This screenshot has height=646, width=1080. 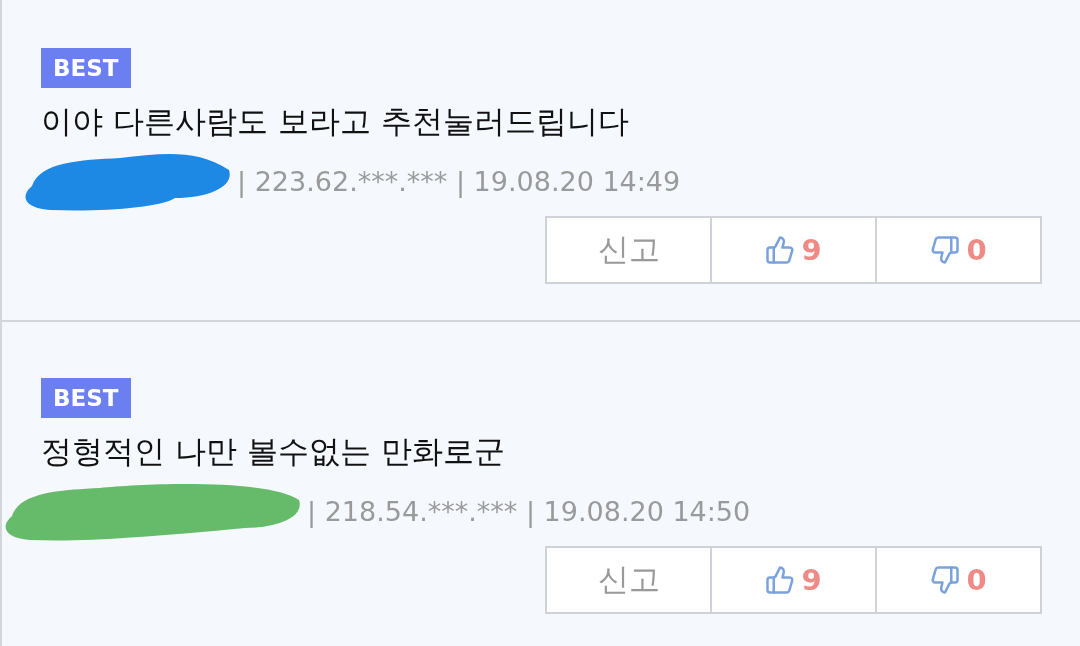 What do you see at coordinates (335, 121) in the screenshot?
I see `comment-text: 이야 다른사람도 보라고 추천눌러드립니다` at bounding box center [335, 121].